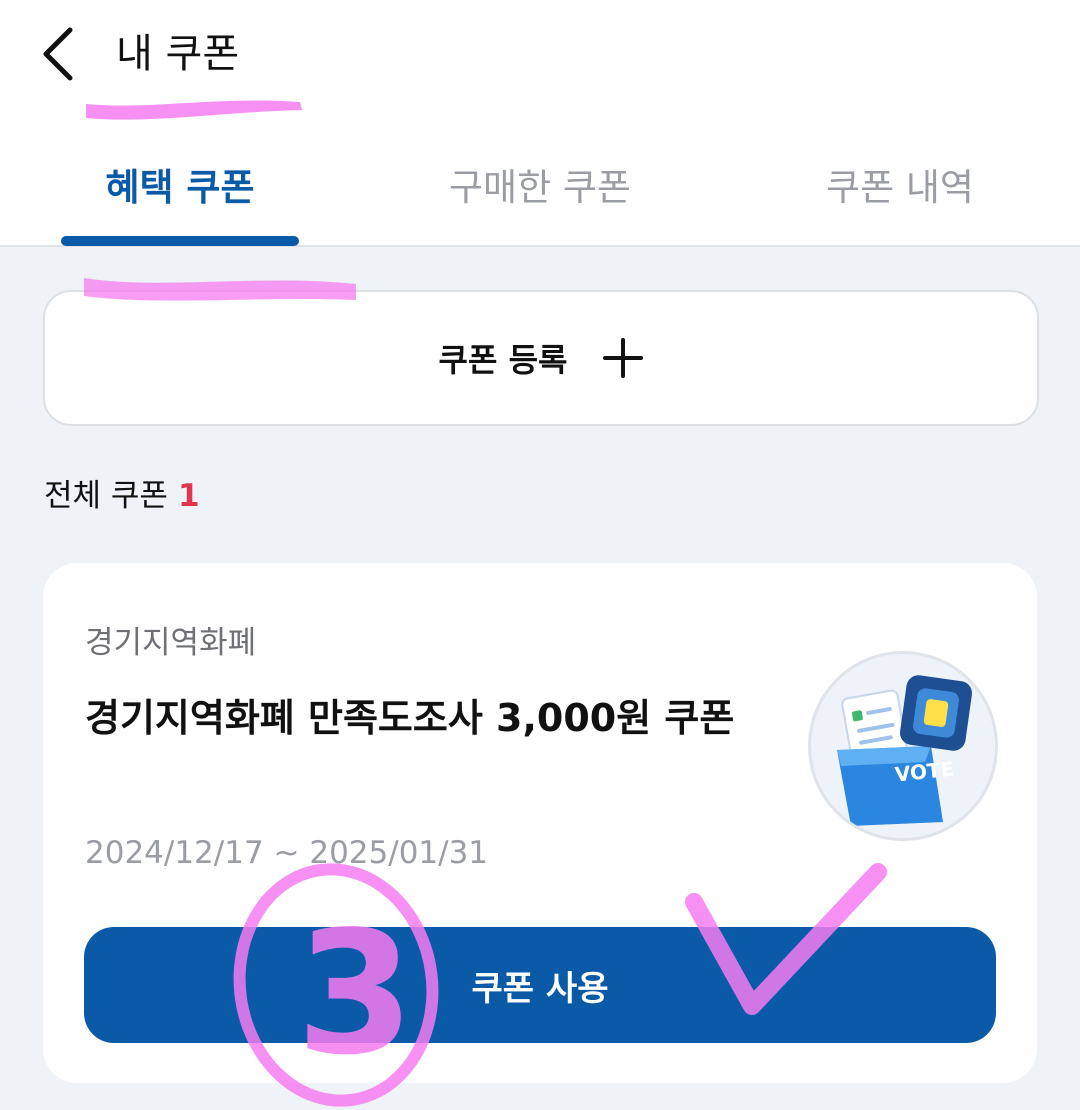 This screenshot has height=1110, width=1080. Describe the element at coordinates (903, 746) in the screenshot. I see `vote-box-image: VOTE` at that location.